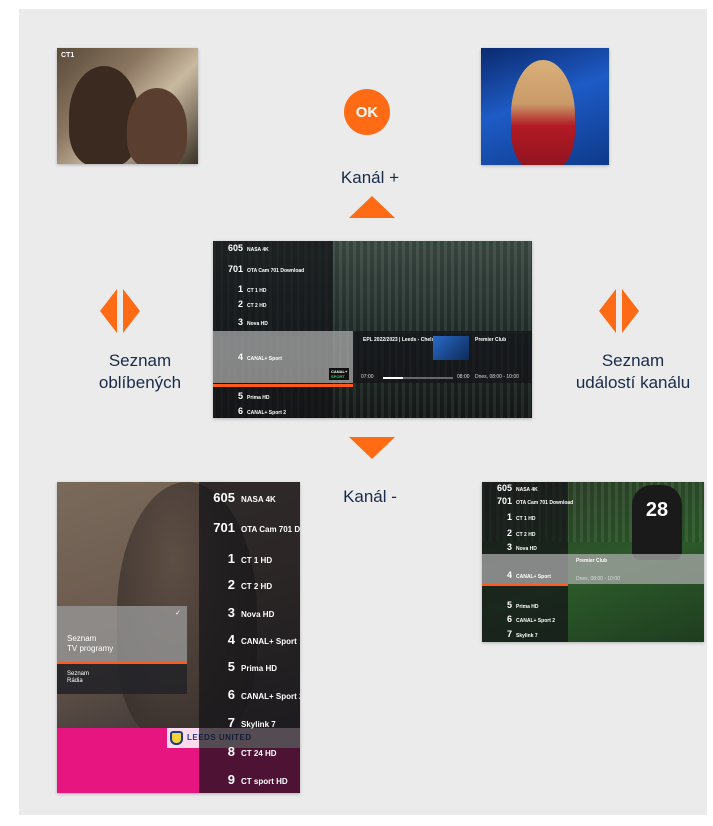 This screenshot has width=713, height=826. I want to click on ok-button-icon: OK, so click(367, 112).